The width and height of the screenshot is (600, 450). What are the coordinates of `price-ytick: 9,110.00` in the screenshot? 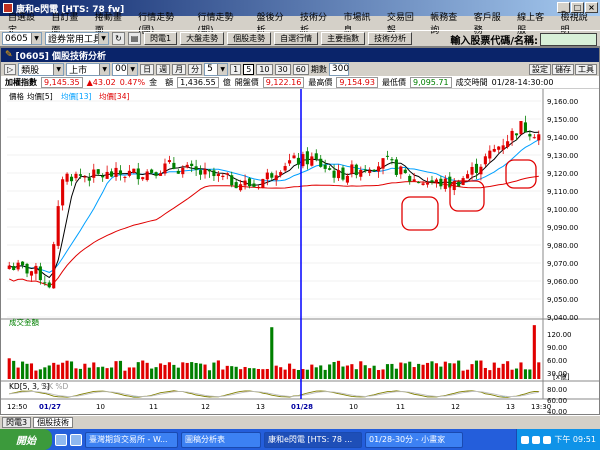 It's located at (562, 192).